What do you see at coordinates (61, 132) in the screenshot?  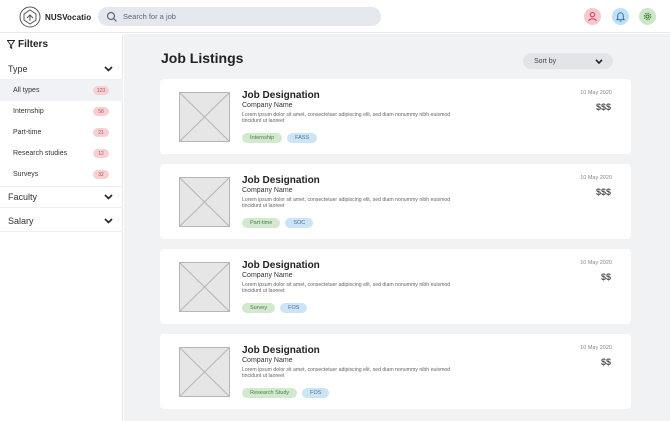 I see `type-filter-part-time: Part-time 21` at bounding box center [61, 132].